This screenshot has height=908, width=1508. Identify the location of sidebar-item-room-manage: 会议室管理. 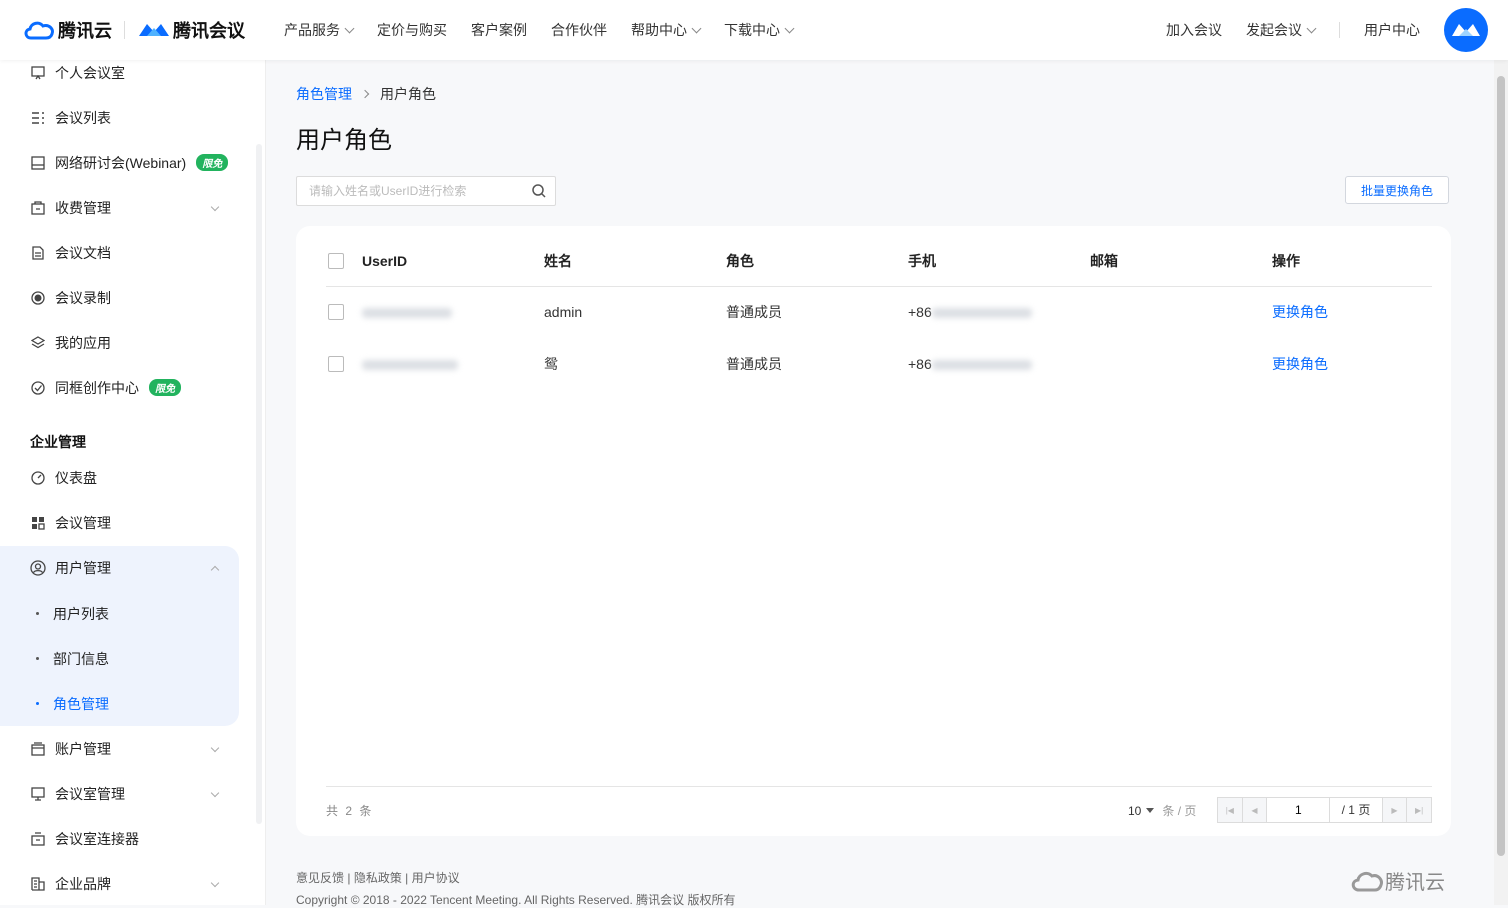
(120, 793).